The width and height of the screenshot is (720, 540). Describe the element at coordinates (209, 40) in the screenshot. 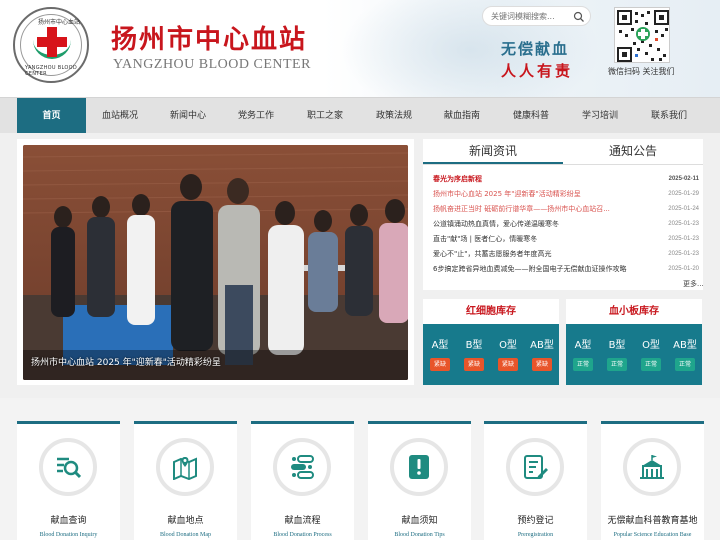

I see `site-title: 扬州市中心血站` at that location.